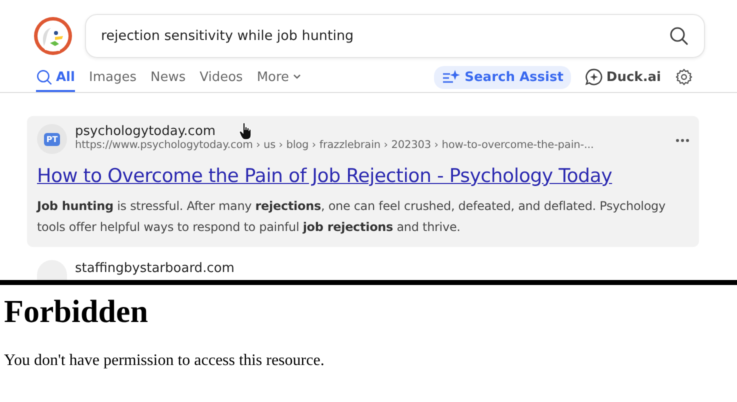 The height and width of the screenshot is (402, 737). I want to click on result-domain: psychologytoday.com, so click(371, 131).